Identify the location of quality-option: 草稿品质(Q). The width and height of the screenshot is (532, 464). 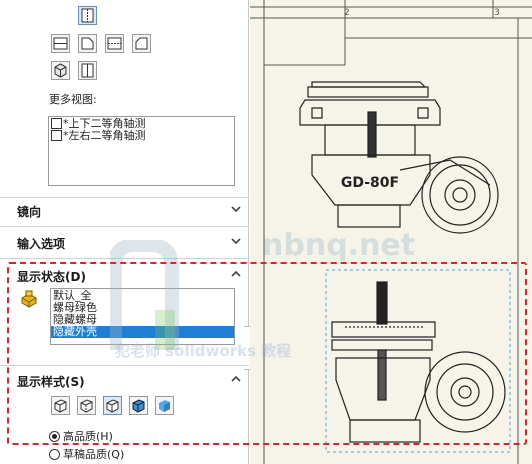
(86, 454).